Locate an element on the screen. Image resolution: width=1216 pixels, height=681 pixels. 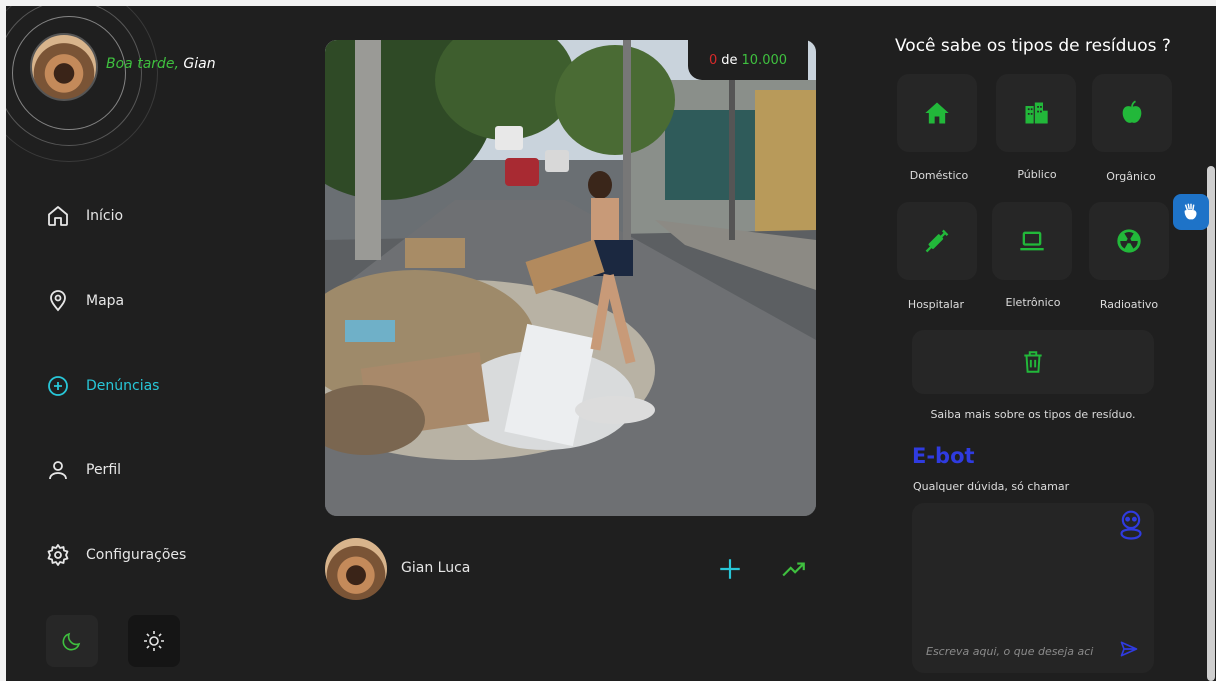
post-user-avatar is located at coordinates (356, 569).